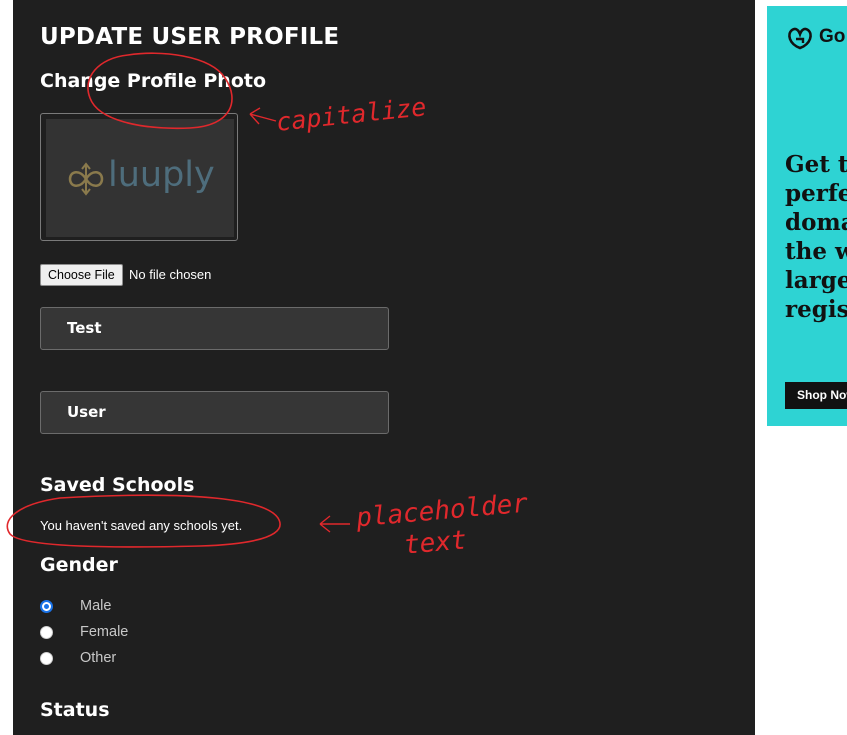 This screenshot has height=735, width=847. Describe the element at coordinates (170, 274) in the screenshot. I see `file-status-text: No file chosen` at that location.